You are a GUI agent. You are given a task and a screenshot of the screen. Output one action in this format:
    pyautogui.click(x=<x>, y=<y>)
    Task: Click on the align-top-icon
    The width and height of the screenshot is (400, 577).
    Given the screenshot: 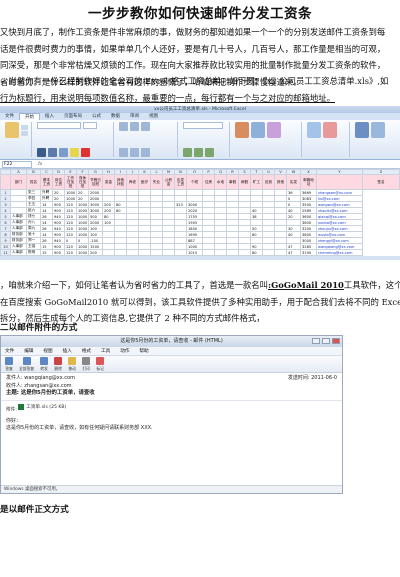 What is the action you would take?
    pyautogui.click(x=123, y=126)
    